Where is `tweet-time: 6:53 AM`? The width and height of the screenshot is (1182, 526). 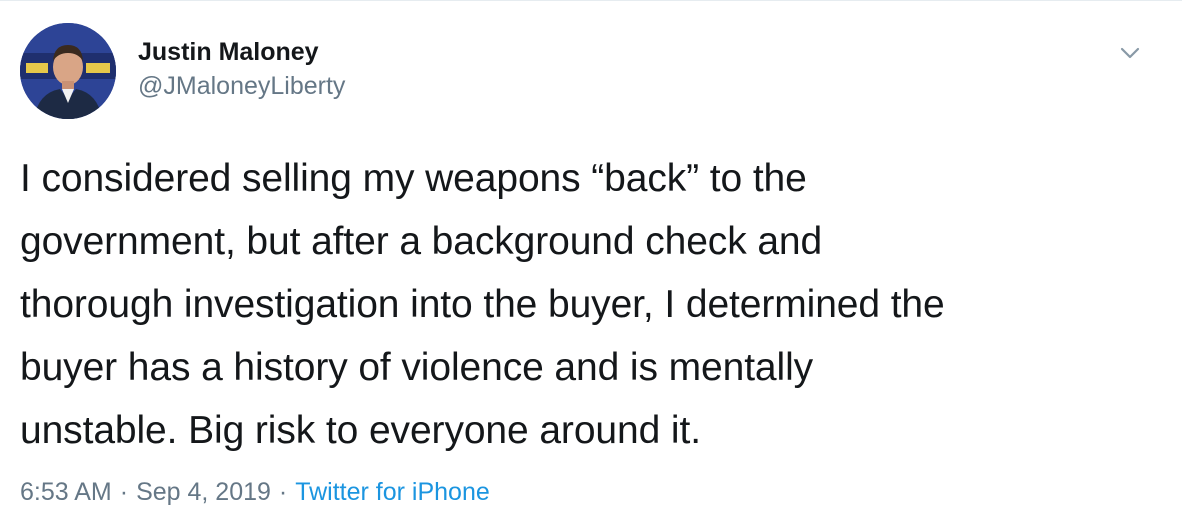
tweet-time: 6:53 AM is located at coordinates (66, 492).